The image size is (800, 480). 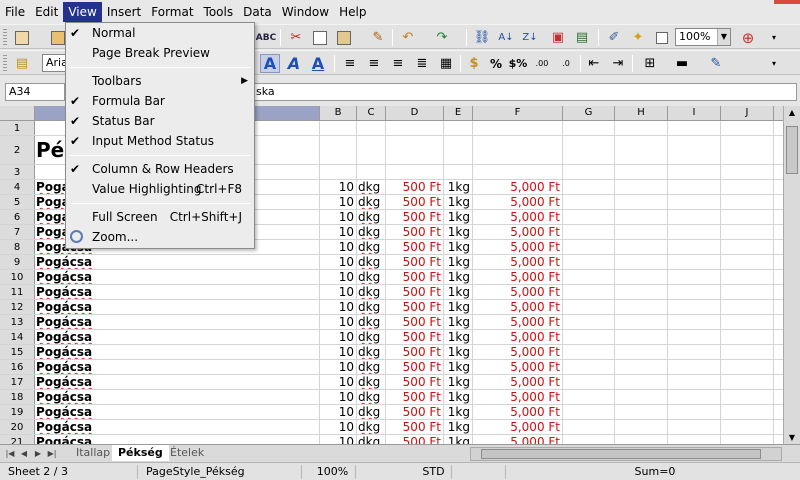 What do you see at coordinates (398, 63) in the screenshot?
I see `align-right-icon: ≡` at bounding box center [398, 63].